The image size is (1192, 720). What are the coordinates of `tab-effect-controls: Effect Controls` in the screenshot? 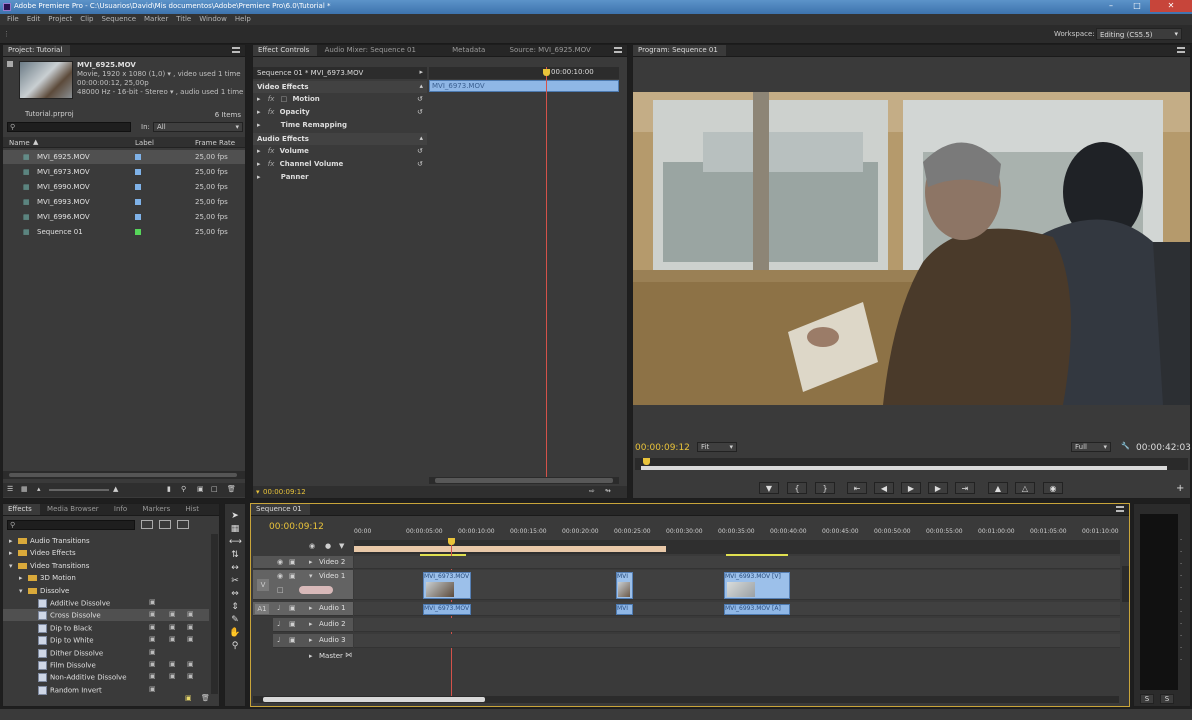 It's located at (285, 50).